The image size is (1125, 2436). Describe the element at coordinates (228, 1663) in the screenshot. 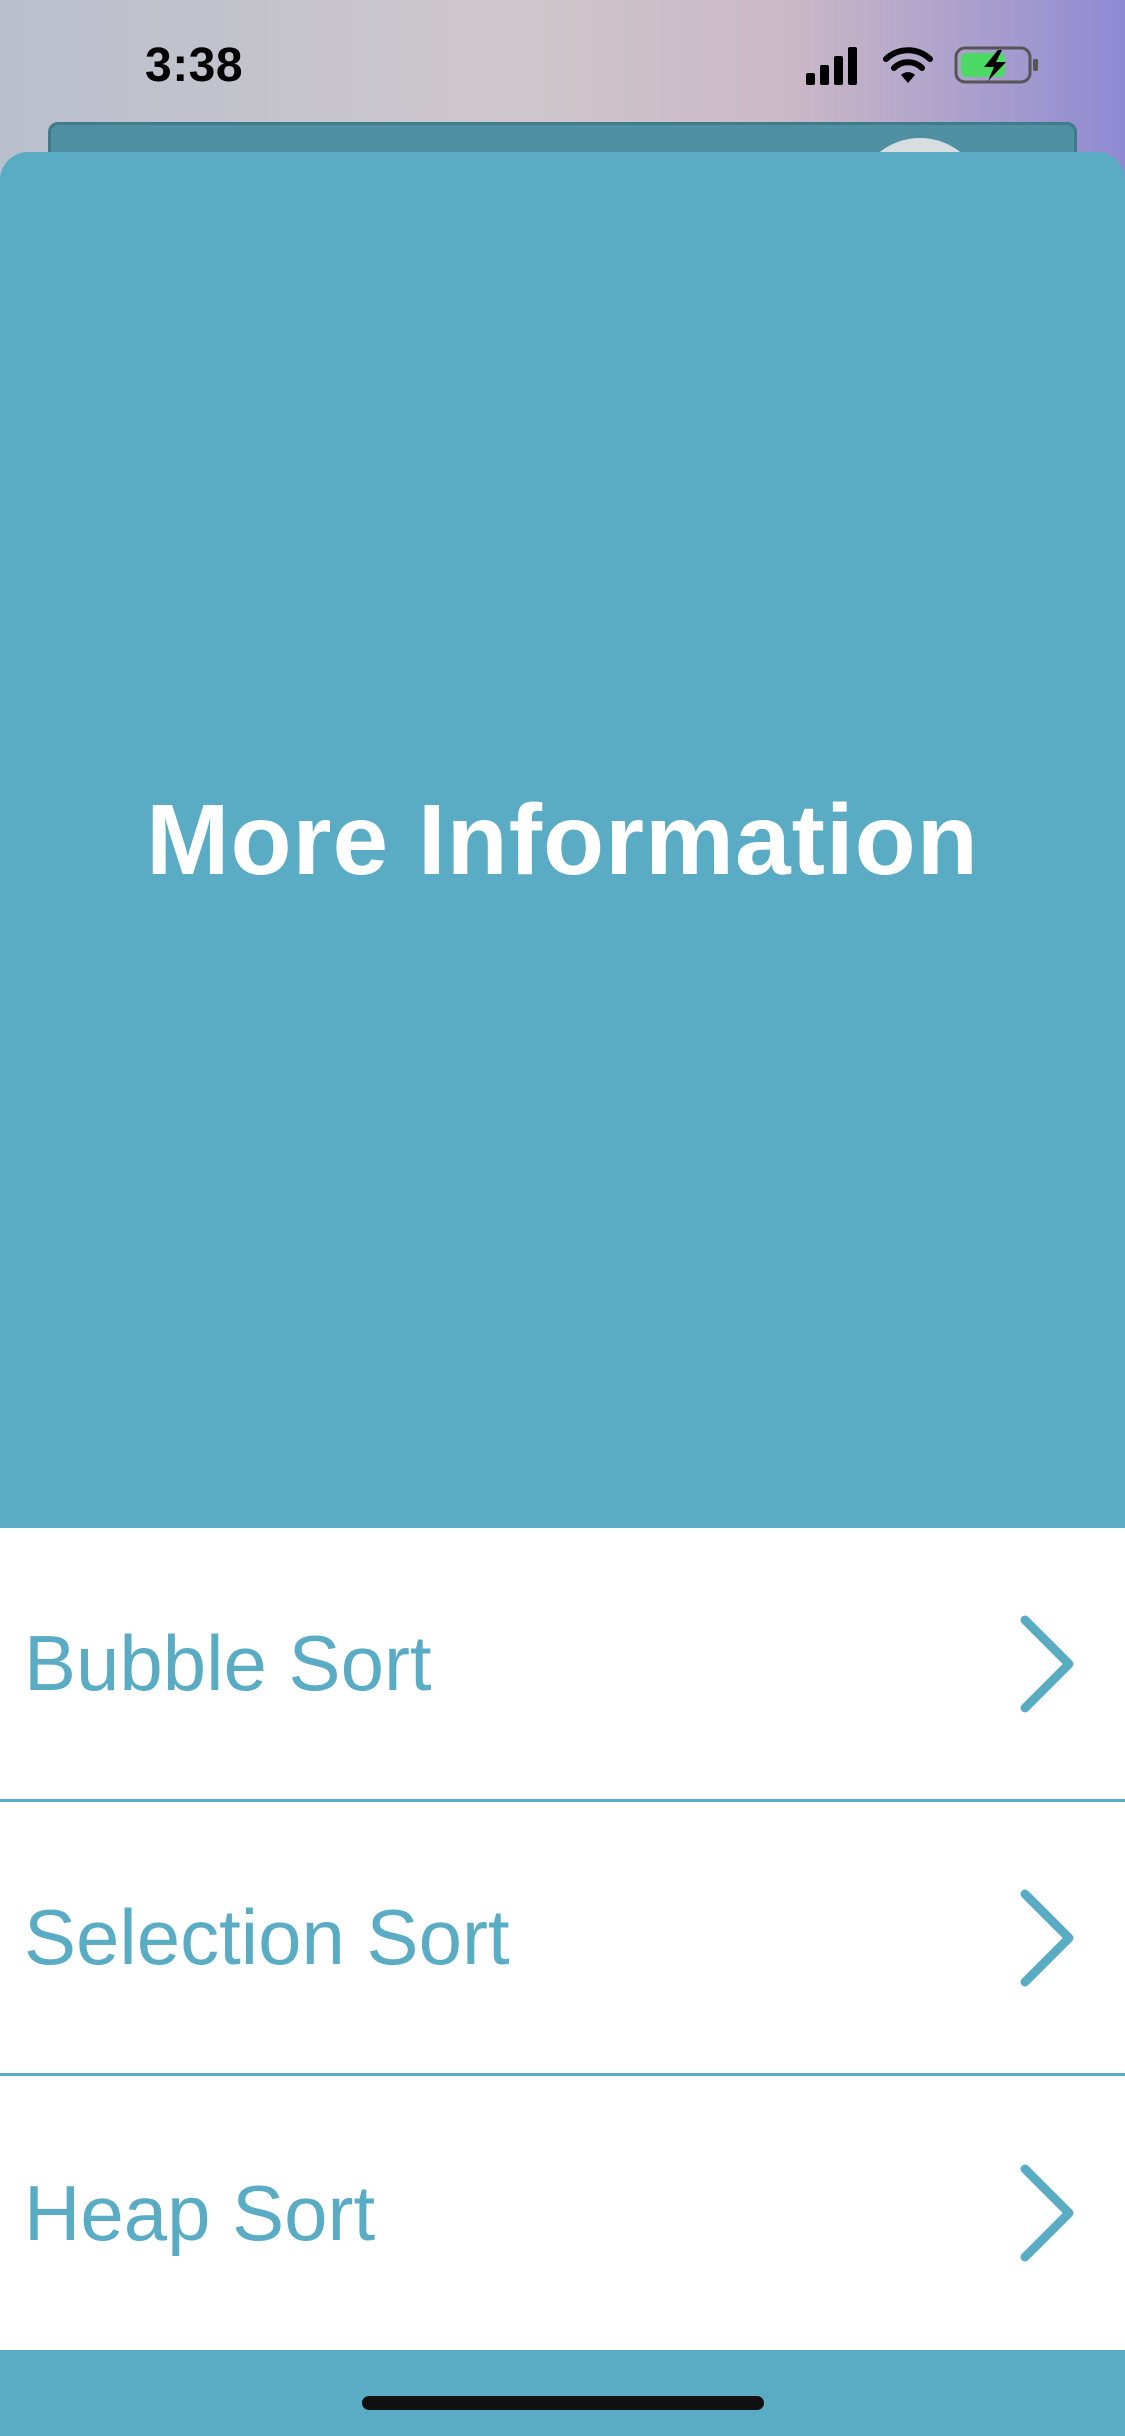

I see `list-item-label: Bubble Sort` at that location.